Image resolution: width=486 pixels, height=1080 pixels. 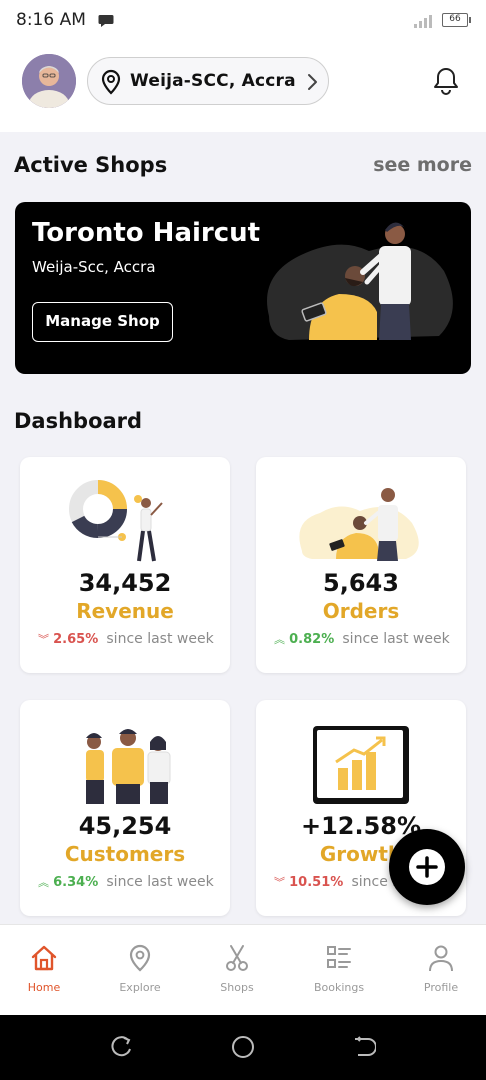 I want to click on status-bar: 8:16 AM 66, so click(x=243, y=22).